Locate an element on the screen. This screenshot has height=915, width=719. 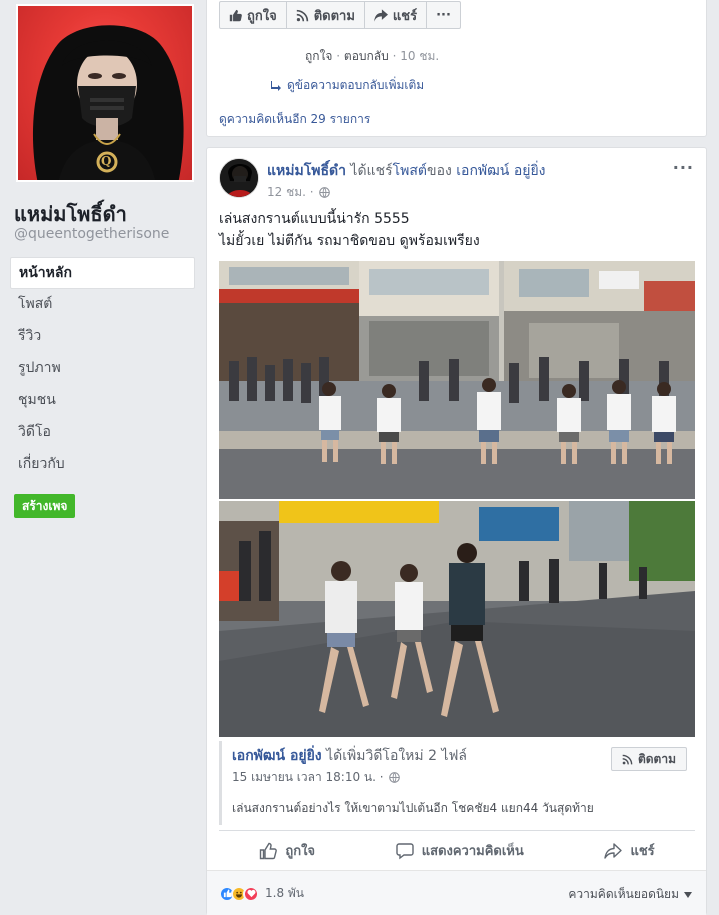
post-action-text: ได้แชร์ is located at coordinates (369, 171).